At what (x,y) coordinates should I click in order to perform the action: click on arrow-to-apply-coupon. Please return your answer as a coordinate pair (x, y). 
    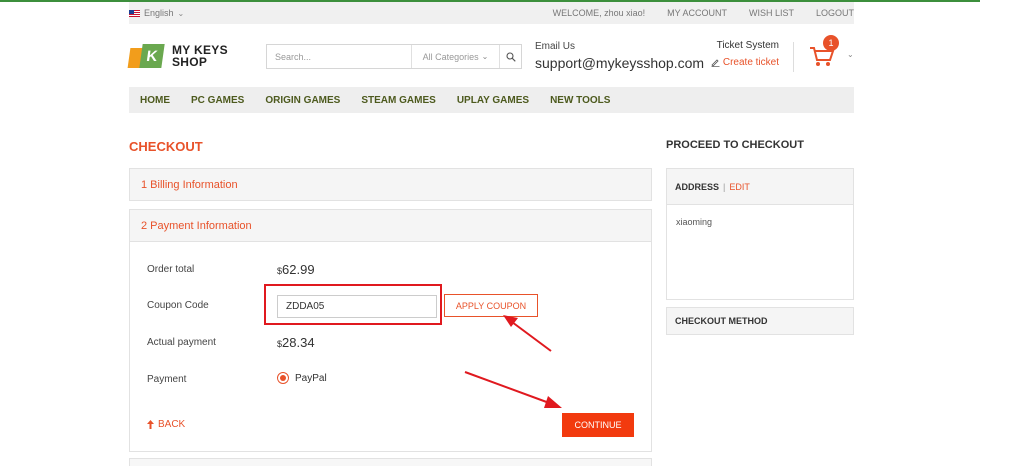
    Looking at the image, I should click on (527, 333).